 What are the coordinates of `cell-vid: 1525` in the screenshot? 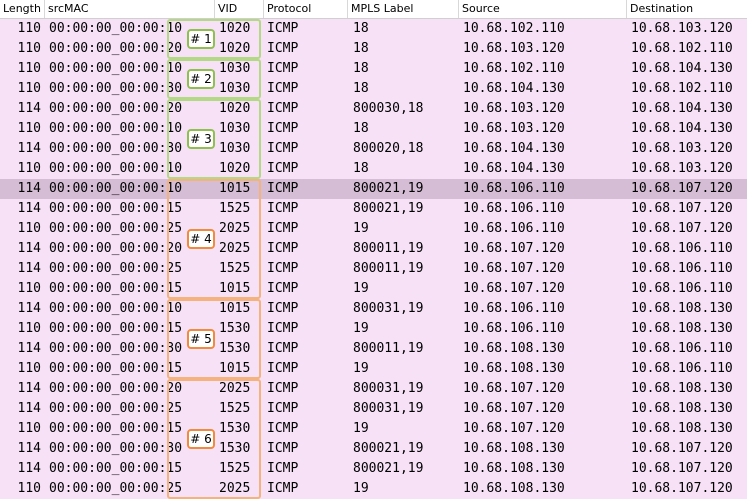 It's located at (235, 468).